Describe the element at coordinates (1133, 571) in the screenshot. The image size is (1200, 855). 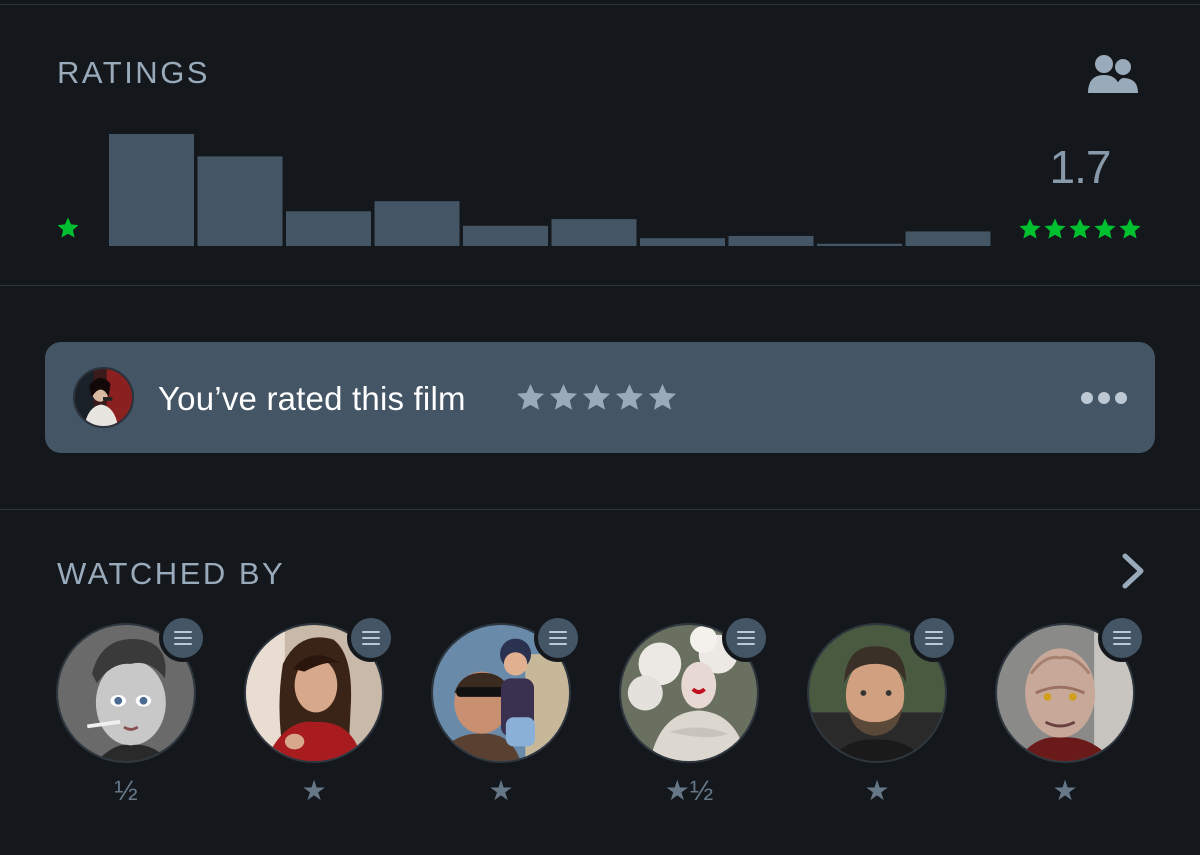
I see `chevron-right-icon` at that location.